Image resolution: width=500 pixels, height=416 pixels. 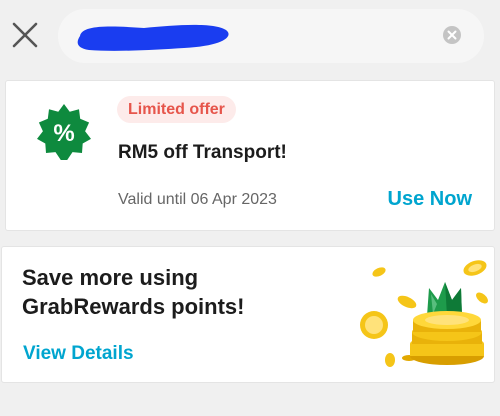 I want to click on clear-search-button, so click(x=452, y=35).